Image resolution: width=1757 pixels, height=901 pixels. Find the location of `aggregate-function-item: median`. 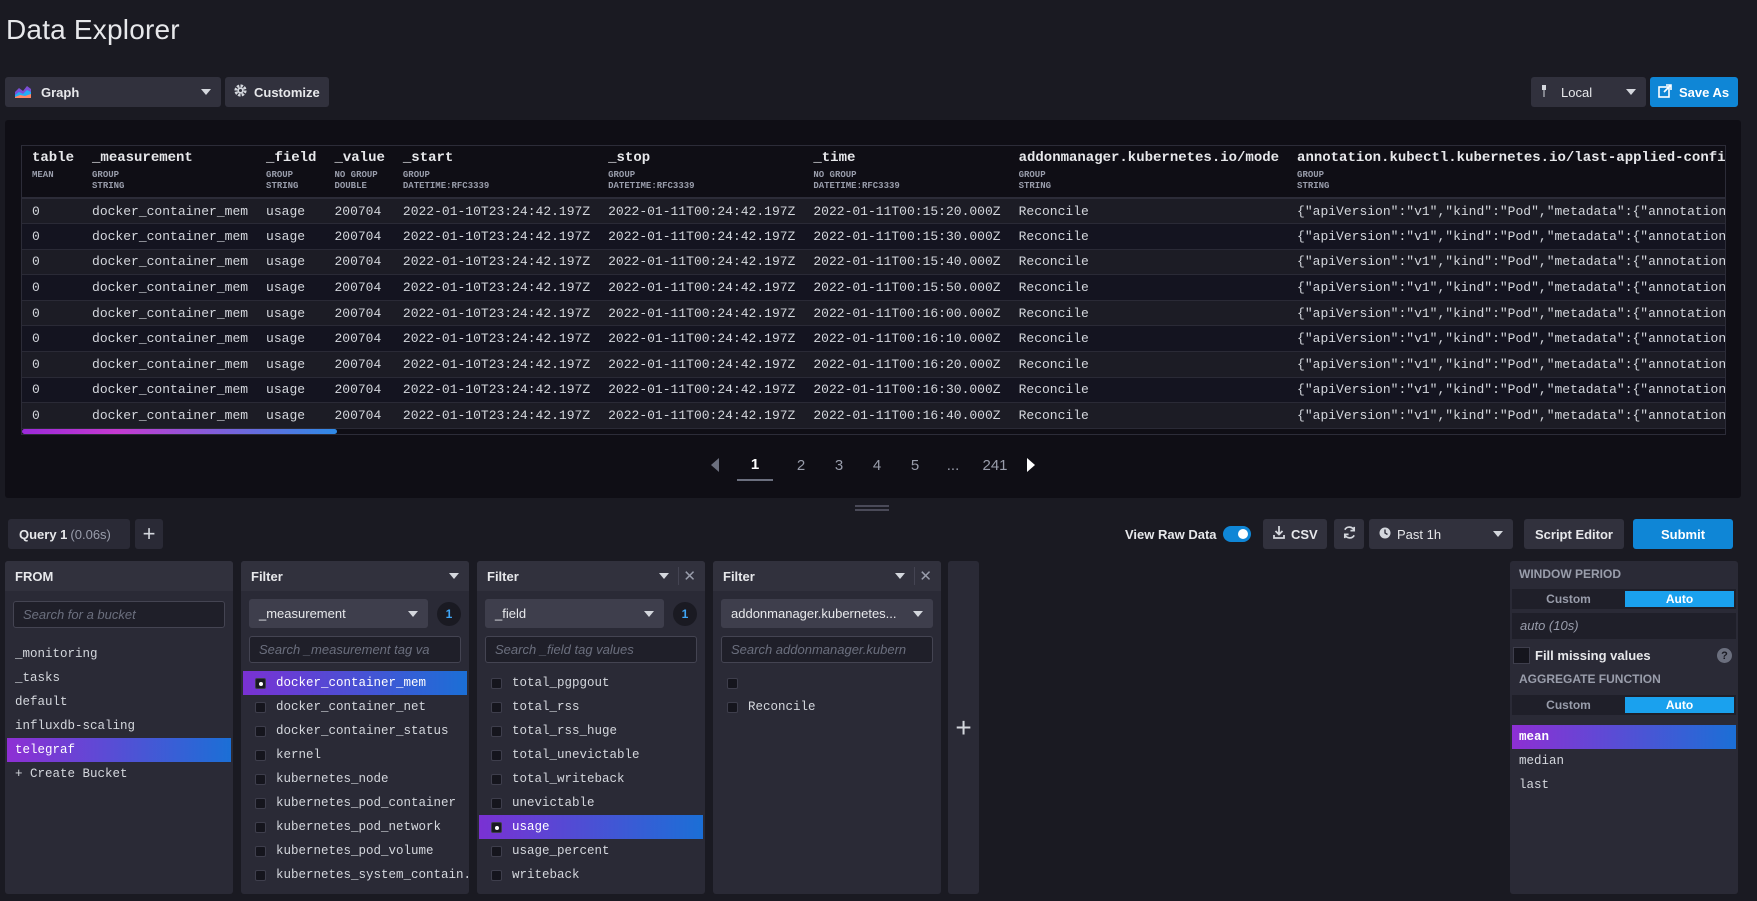

aggregate-function-item: median is located at coordinates (1624, 761).